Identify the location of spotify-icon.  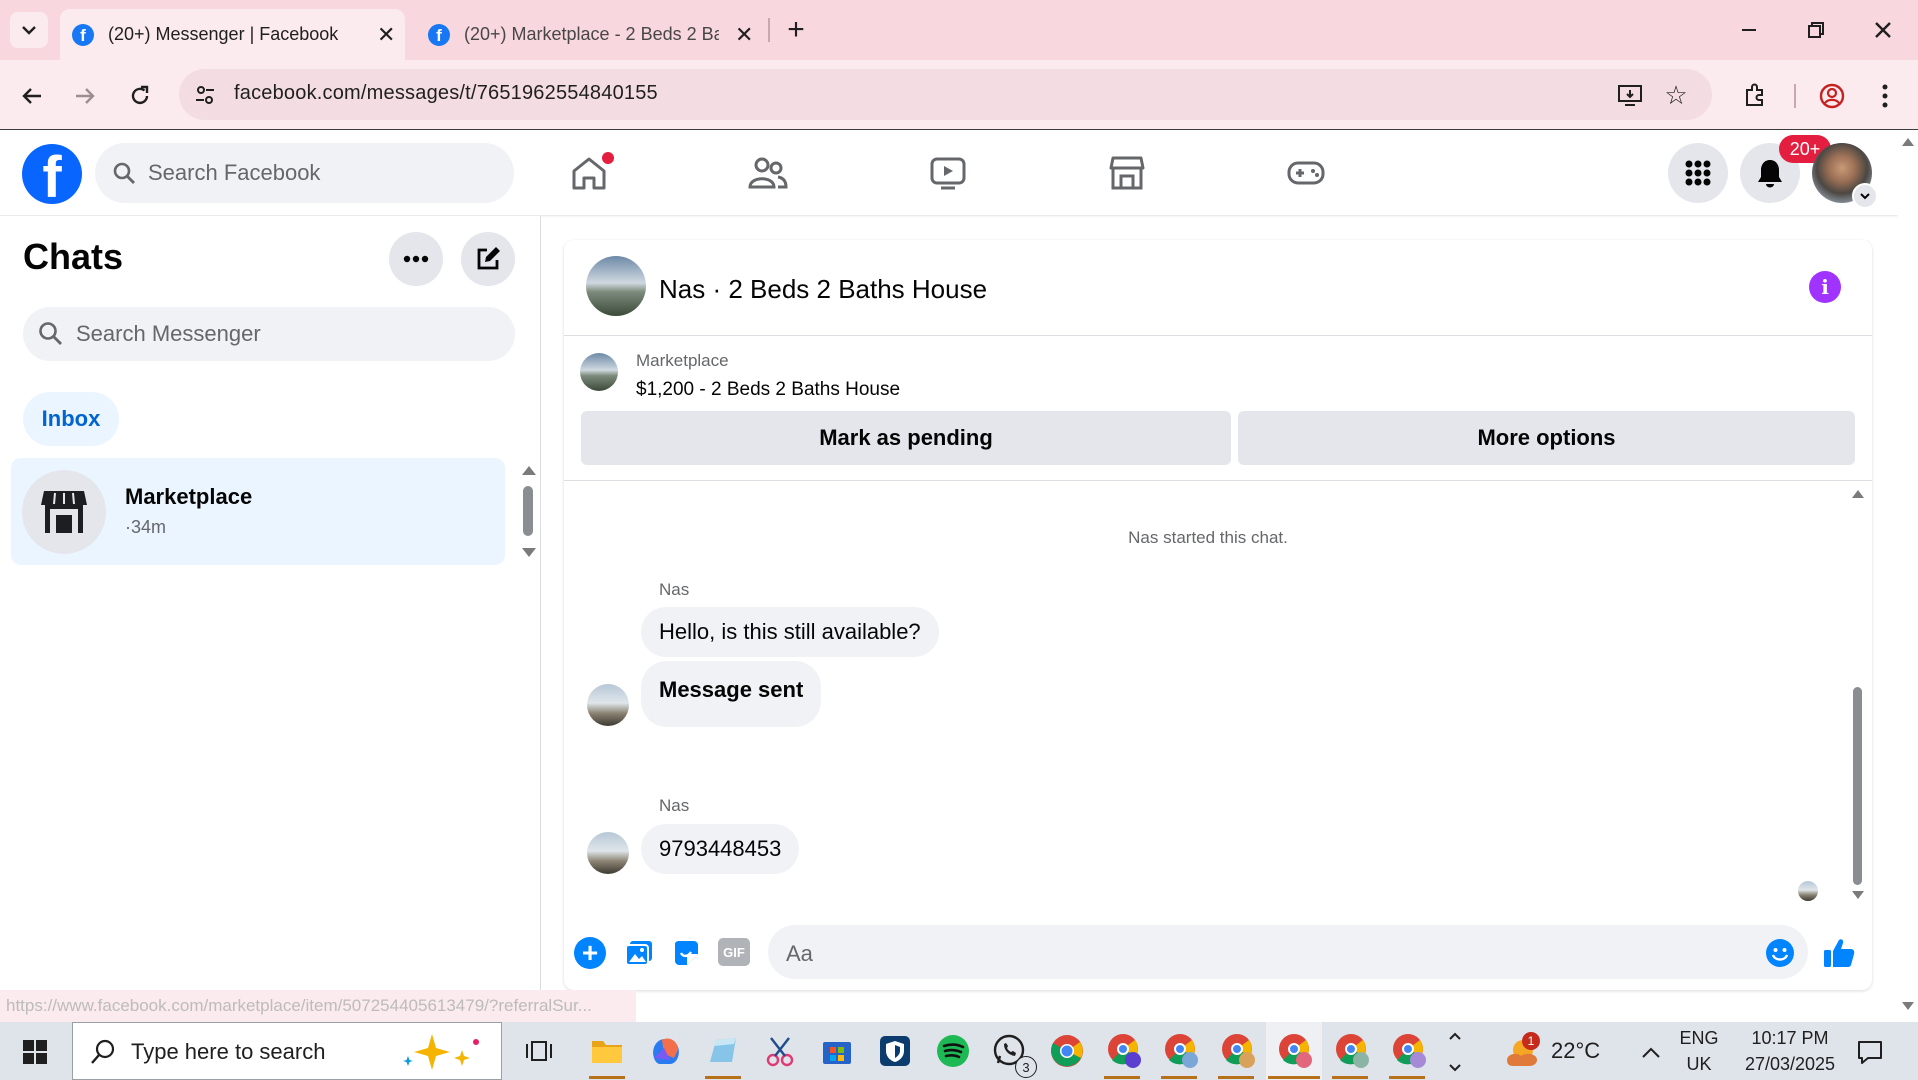
(953, 1051).